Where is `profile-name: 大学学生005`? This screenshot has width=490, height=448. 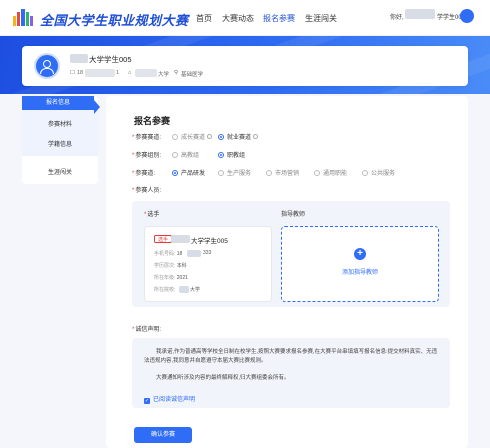 profile-name: 大学学生005 is located at coordinates (110, 59).